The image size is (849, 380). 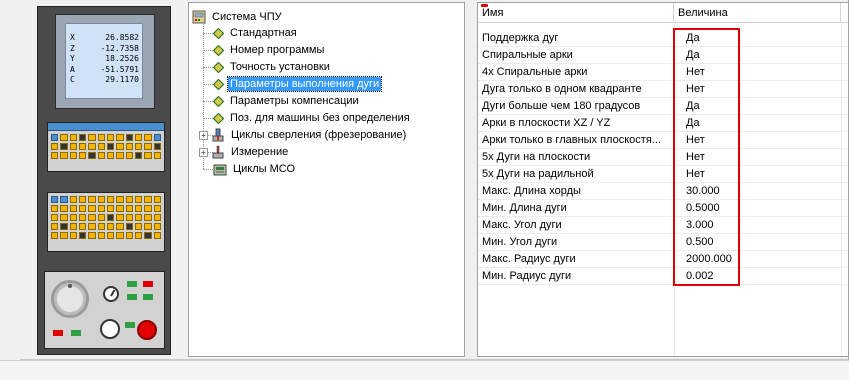 What do you see at coordinates (663, 157) in the screenshot?
I see `table-row: 5х Дуги на плоскости Нет` at bounding box center [663, 157].